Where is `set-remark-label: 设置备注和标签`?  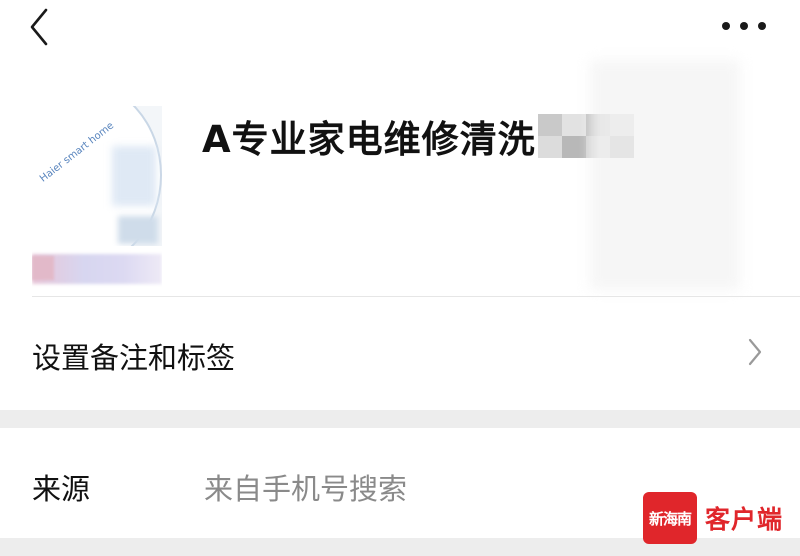
set-remark-label: 设置备注和标签 is located at coordinates (134, 358).